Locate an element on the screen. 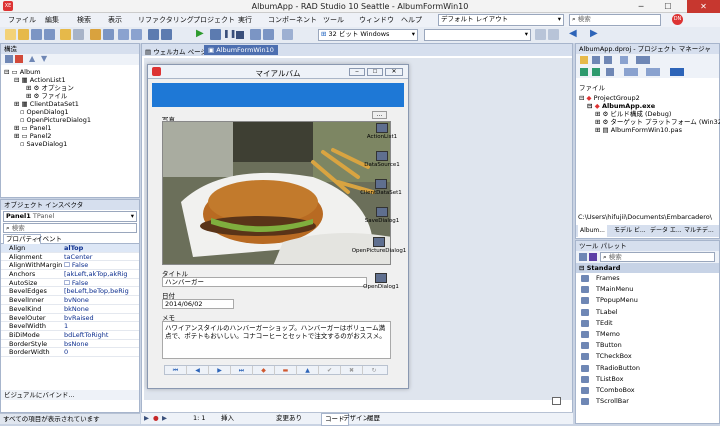 This screenshot has width=720, height=426. save-all-icon is located at coordinates (49, 34).